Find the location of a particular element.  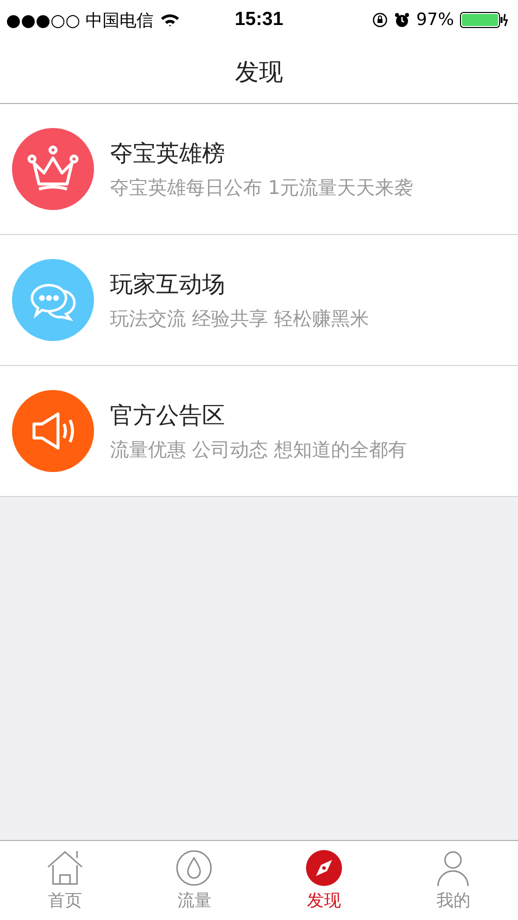

battery-percent: 97% is located at coordinates (435, 20).